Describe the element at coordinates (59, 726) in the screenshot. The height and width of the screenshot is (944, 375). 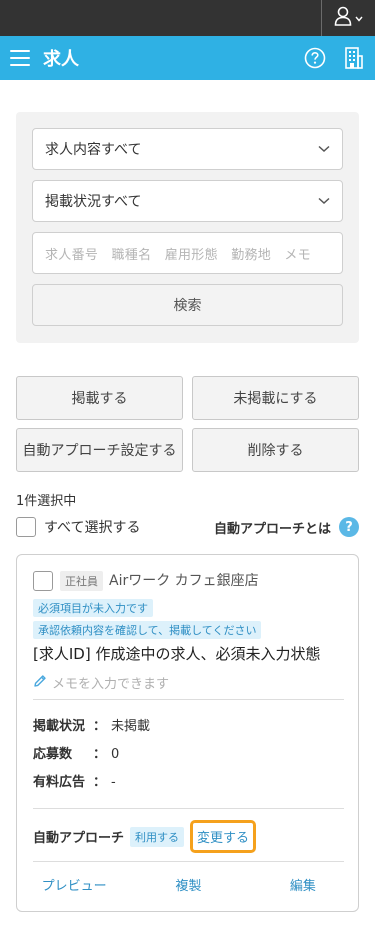
I see `status-key: 掲載状況` at that location.